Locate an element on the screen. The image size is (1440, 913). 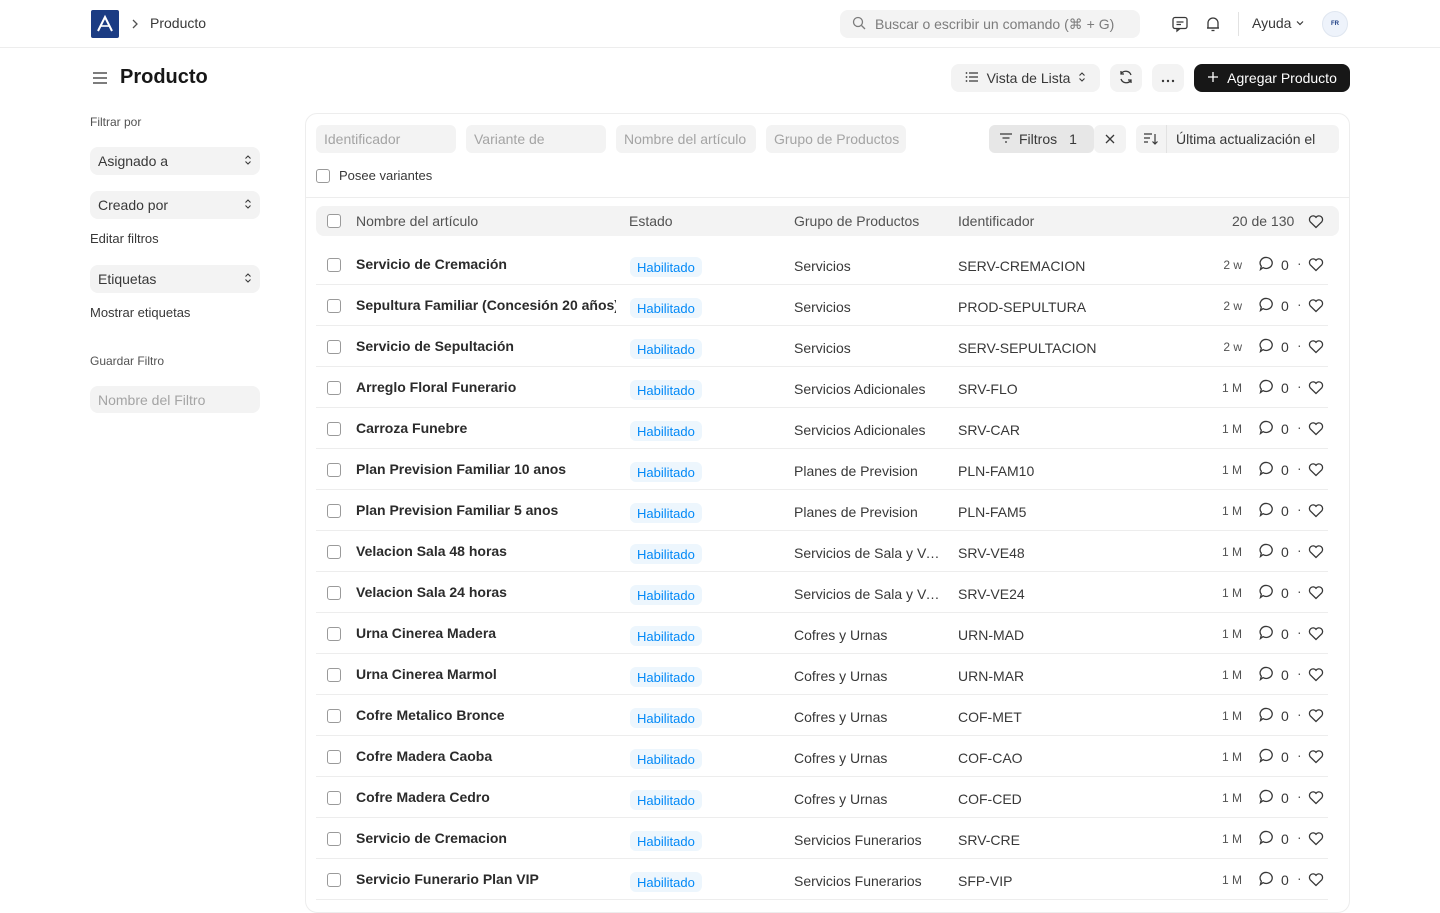
item-name: Servicio de Cremación is located at coordinates (486, 264).